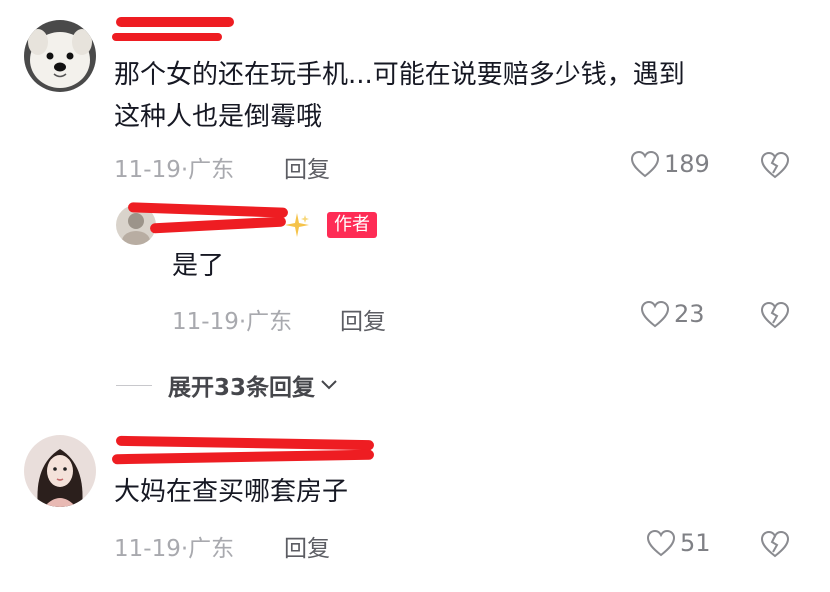 This screenshot has width=830, height=592. Describe the element at coordinates (218, 117) in the screenshot. I see `comment-text-line2: 这种人也是倒霉哦` at that location.